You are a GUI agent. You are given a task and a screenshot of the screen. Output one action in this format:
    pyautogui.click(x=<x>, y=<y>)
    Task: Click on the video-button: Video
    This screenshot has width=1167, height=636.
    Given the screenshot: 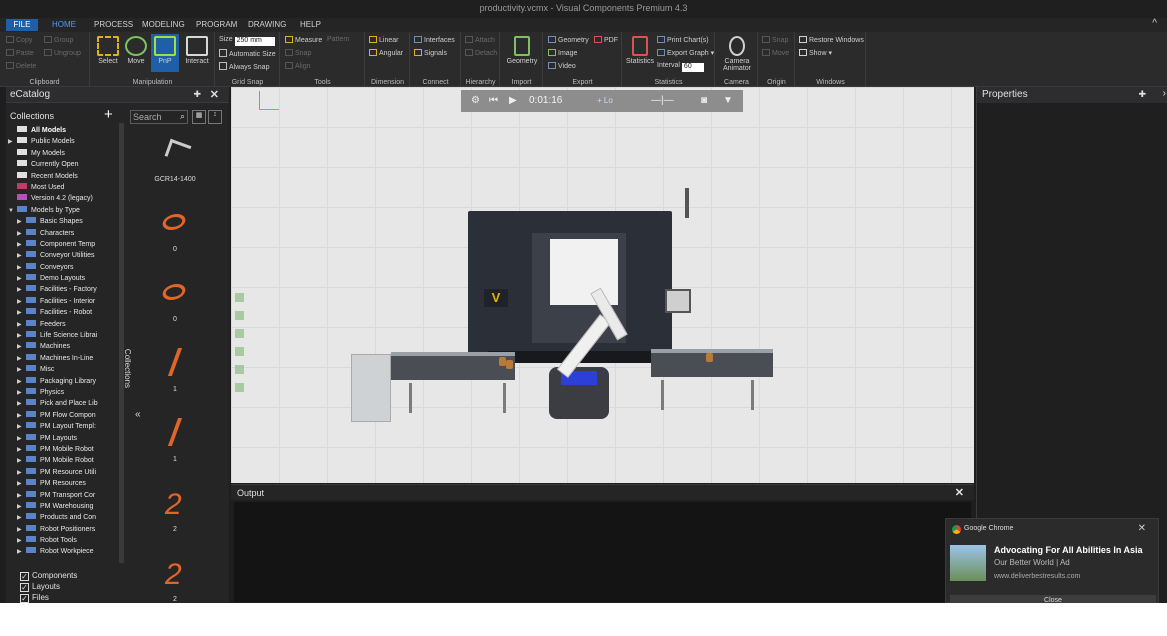 What is the action you would take?
    pyautogui.click(x=562, y=66)
    